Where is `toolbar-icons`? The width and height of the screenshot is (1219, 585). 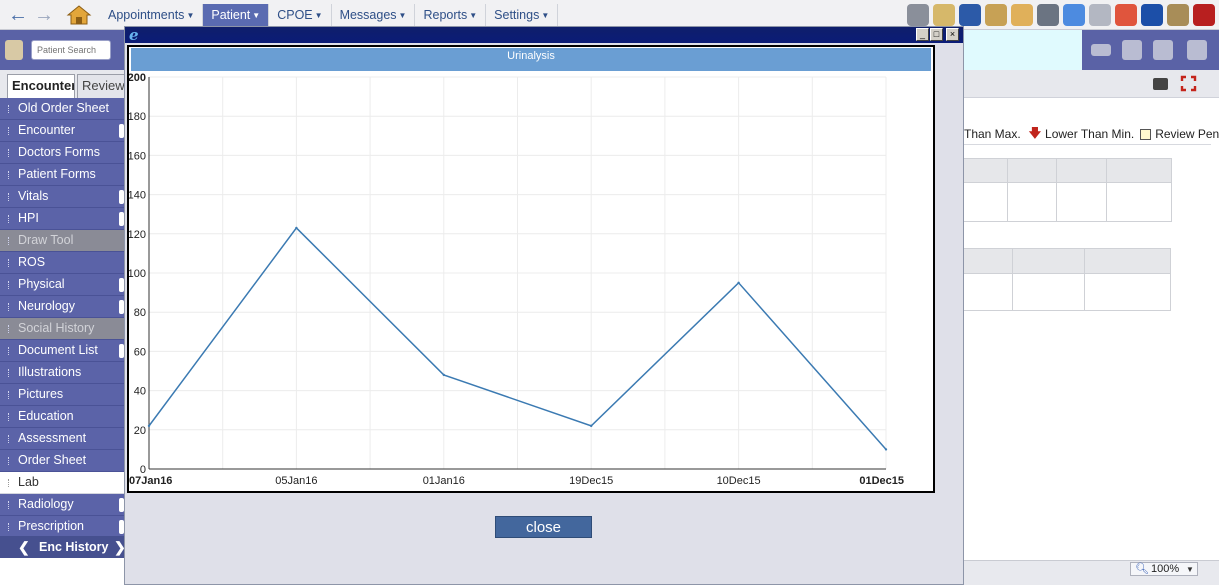
toolbar-icons is located at coordinates (1061, 15).